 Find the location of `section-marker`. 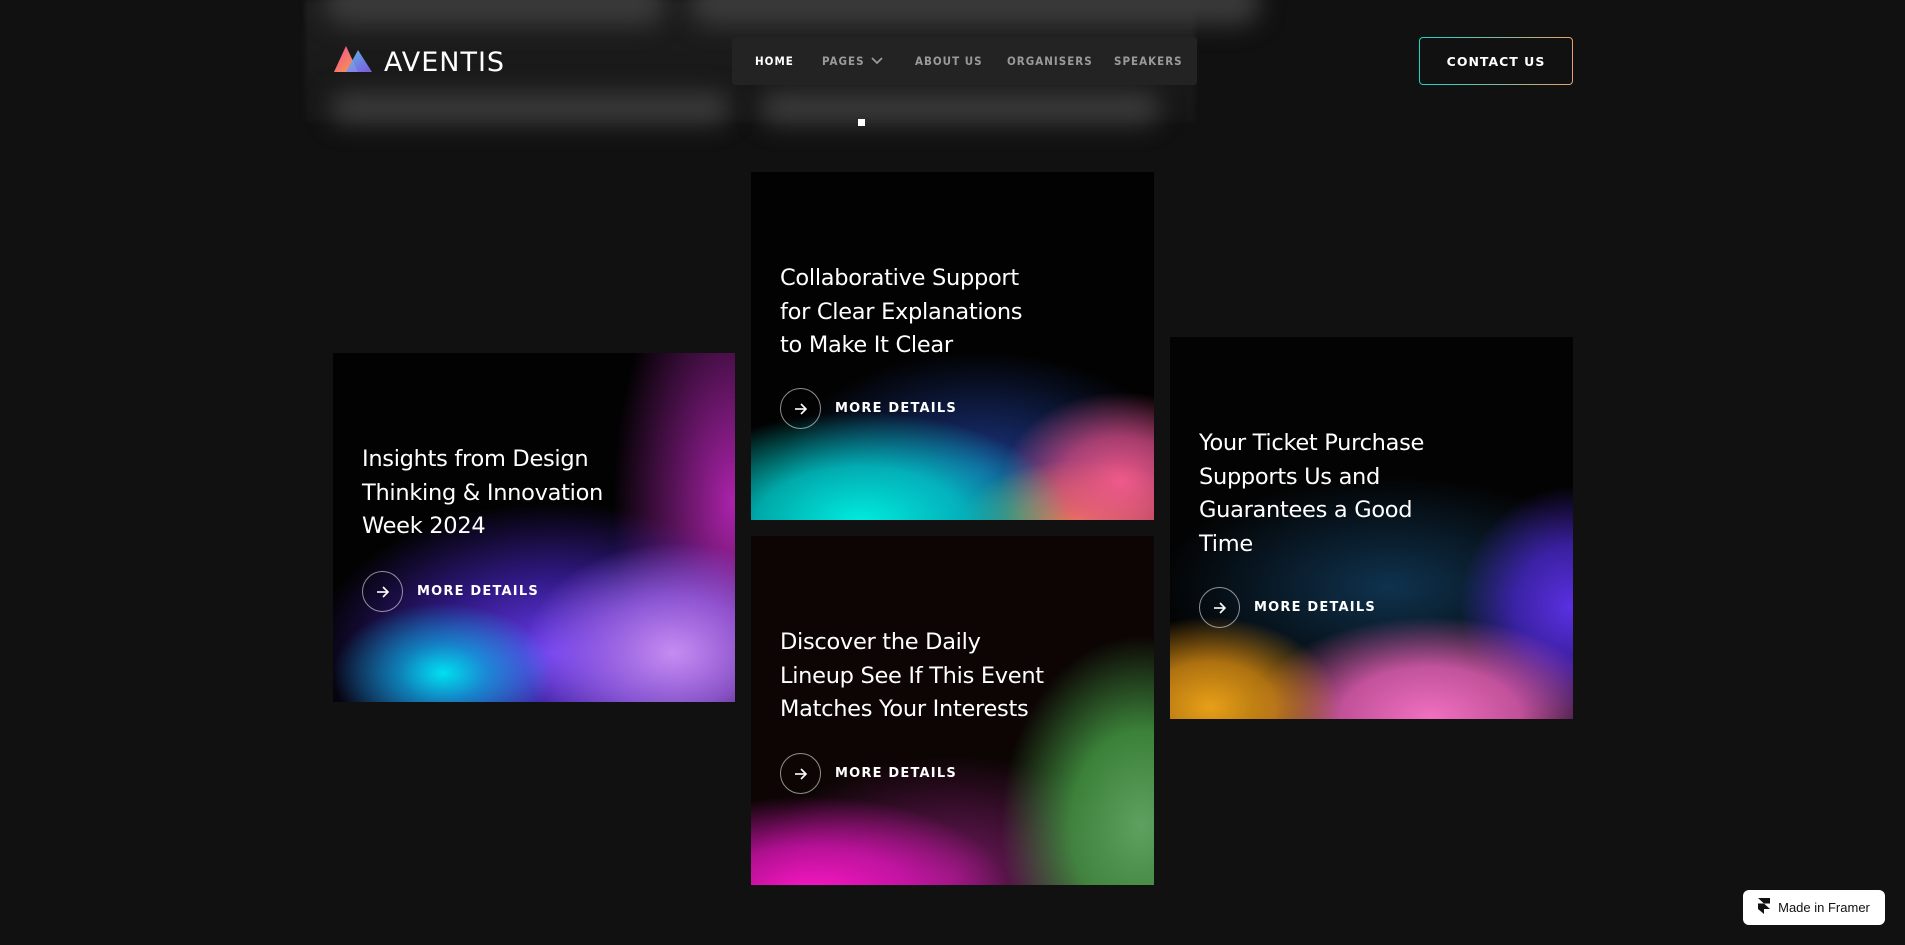

section-marker is located at coordinates (861, 122).